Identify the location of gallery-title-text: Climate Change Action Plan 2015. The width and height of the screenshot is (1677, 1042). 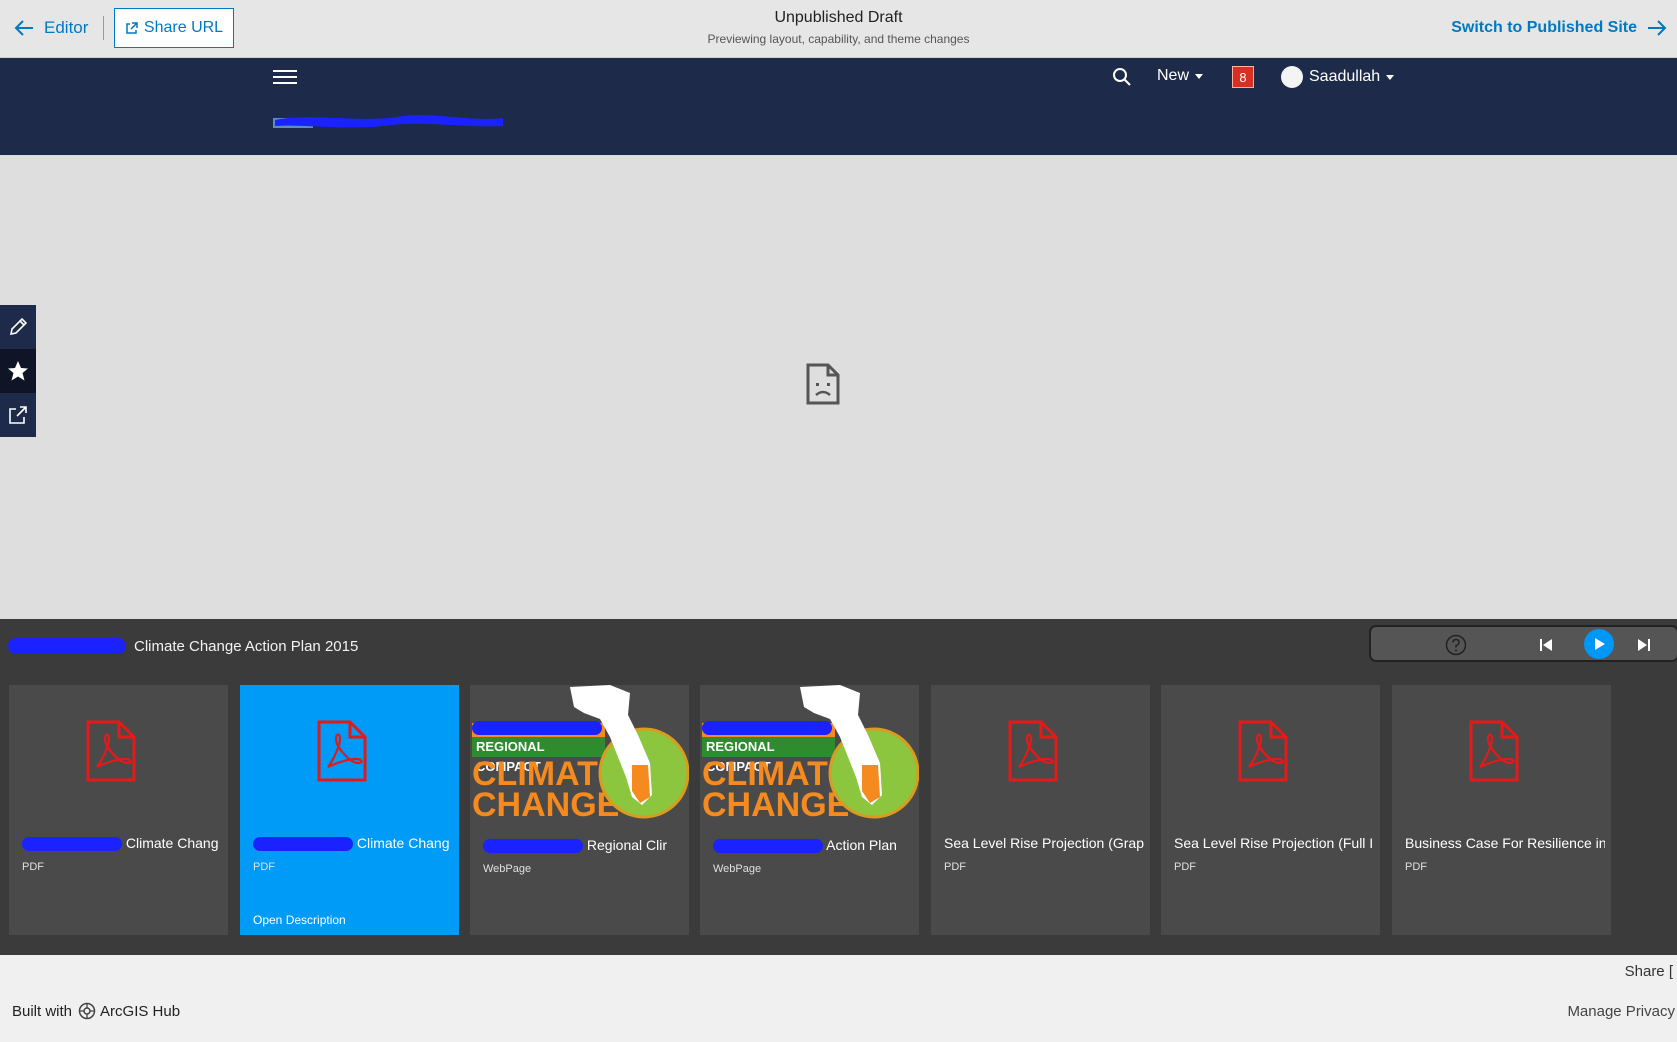
(246, 646).